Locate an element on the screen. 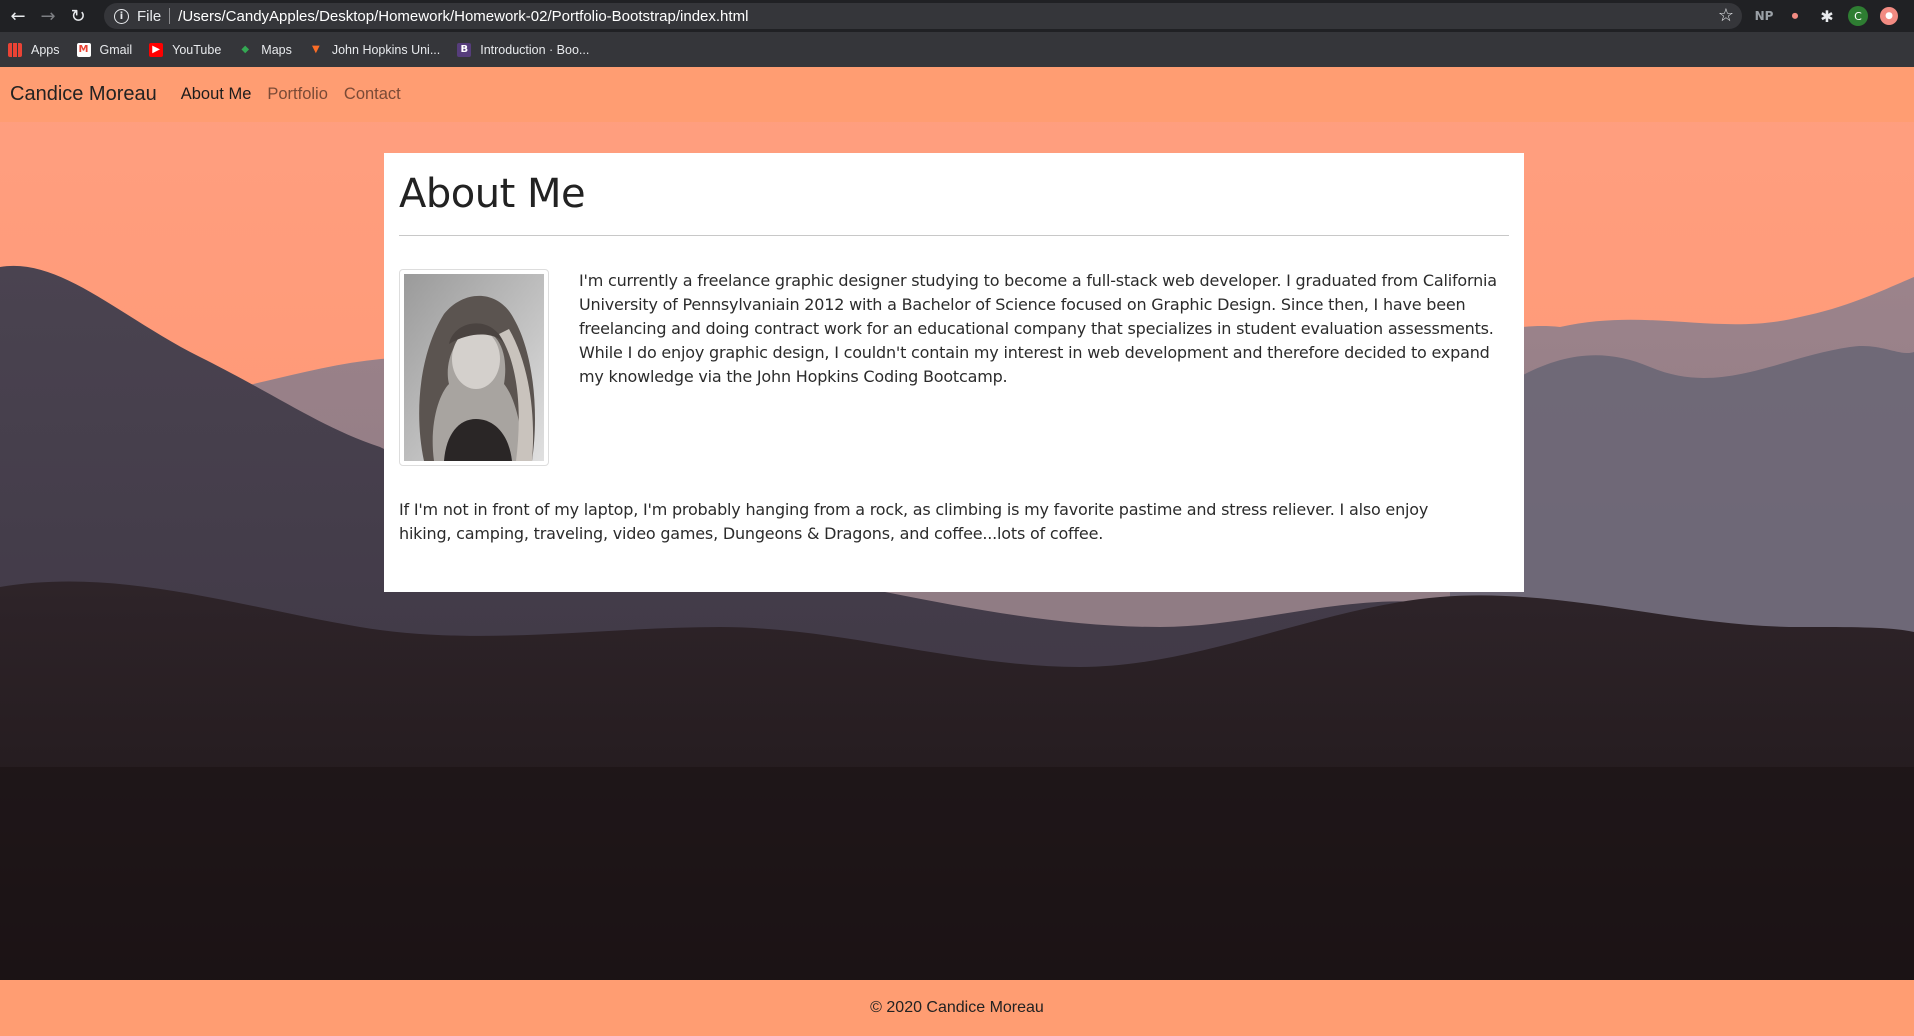  reload-button: ↻ is located at coordinates (78, 16).